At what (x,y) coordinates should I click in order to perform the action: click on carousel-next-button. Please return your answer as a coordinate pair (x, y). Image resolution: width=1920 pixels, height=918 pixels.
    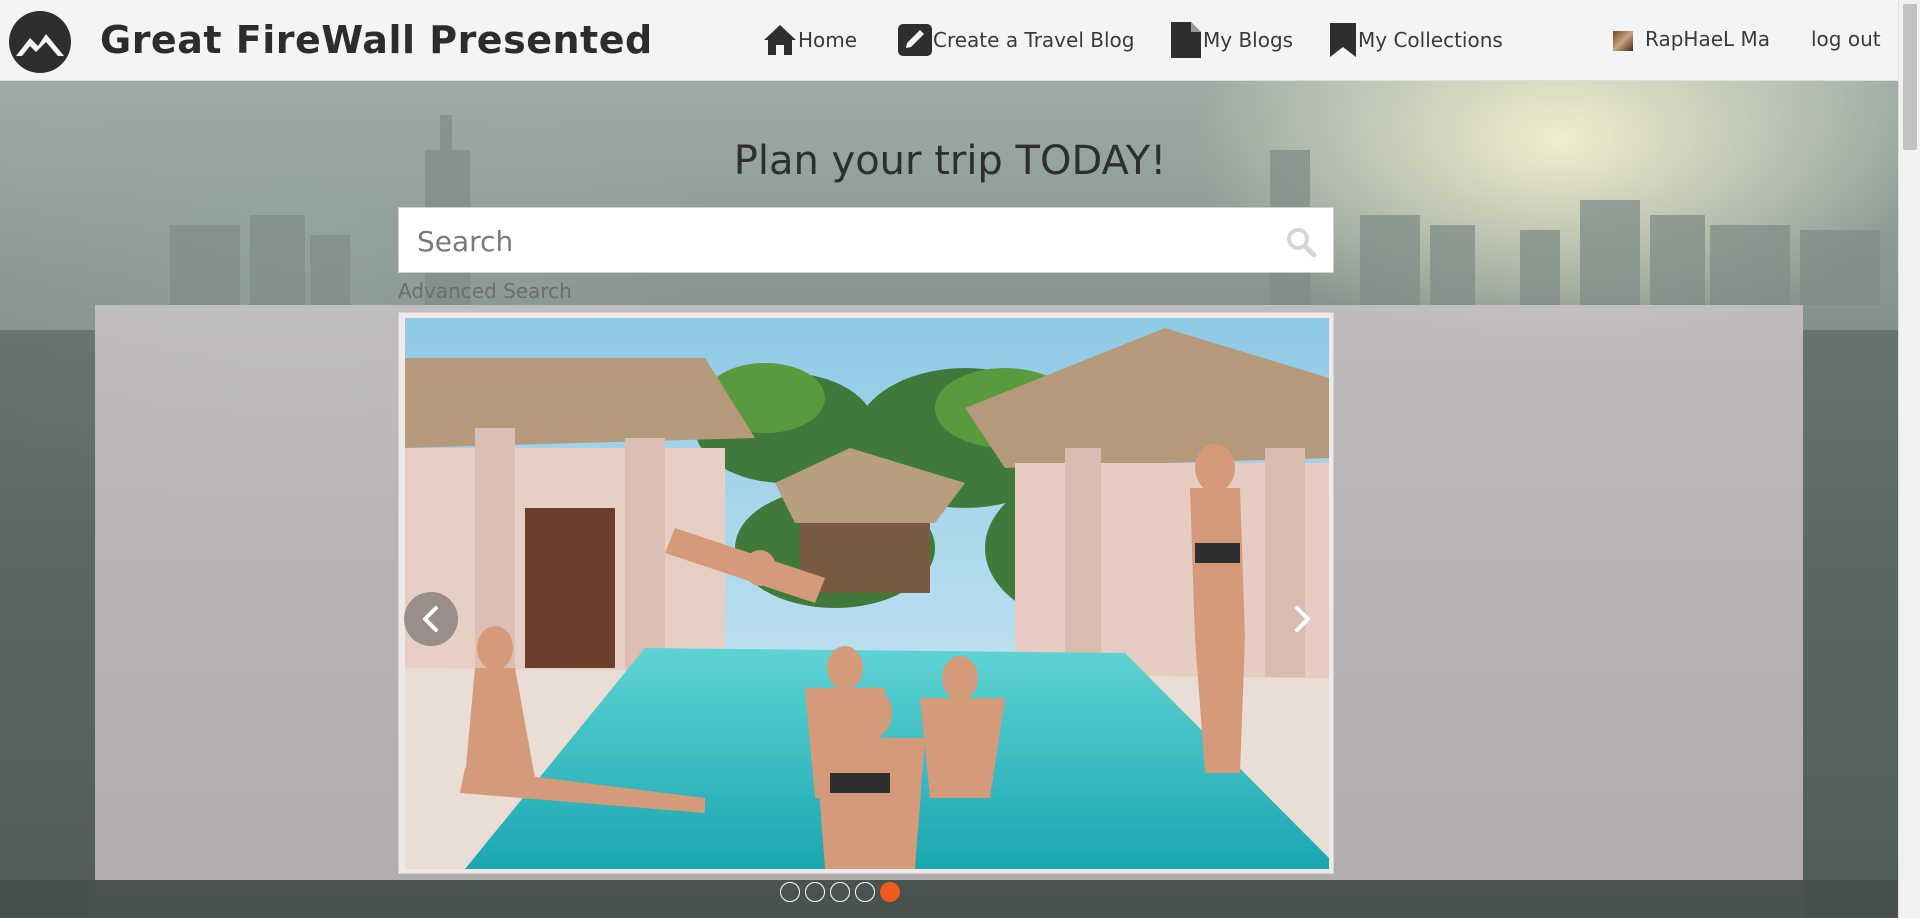
    Looking at the image, I should click on (1302, 619).